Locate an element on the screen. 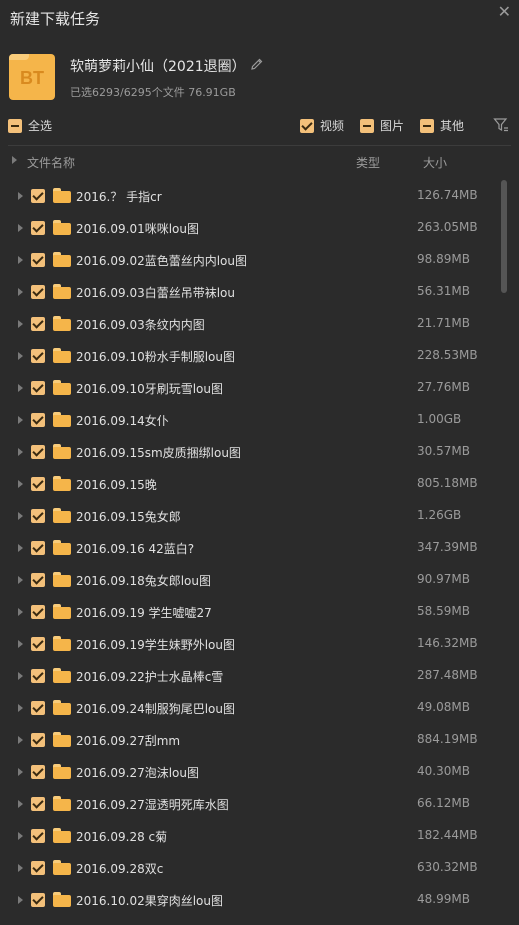 This screenshot has height=925, width=519. file-row: 2016.？ 手指cr 126.74MB is located at coordinates (250, 196).